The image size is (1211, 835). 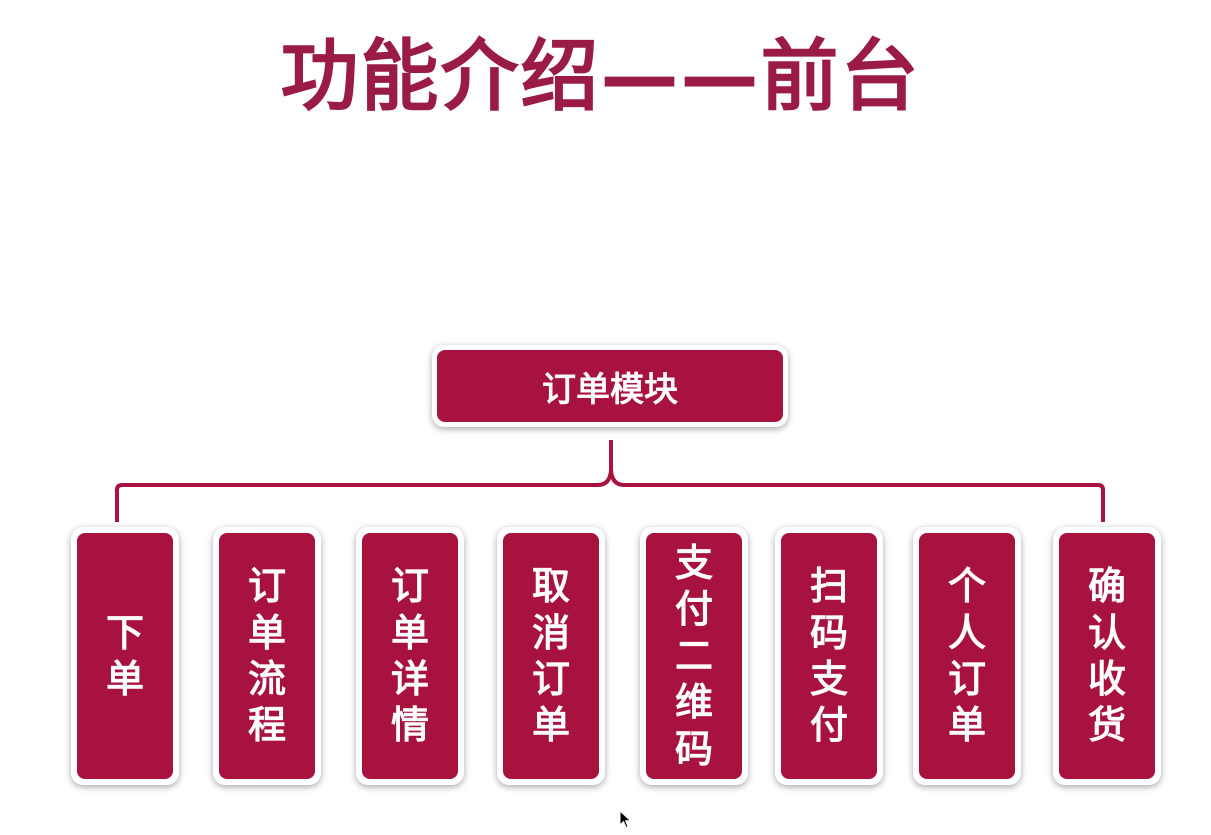 I want to click on order-module-node: 订单模块, so click(x=610, y=386).